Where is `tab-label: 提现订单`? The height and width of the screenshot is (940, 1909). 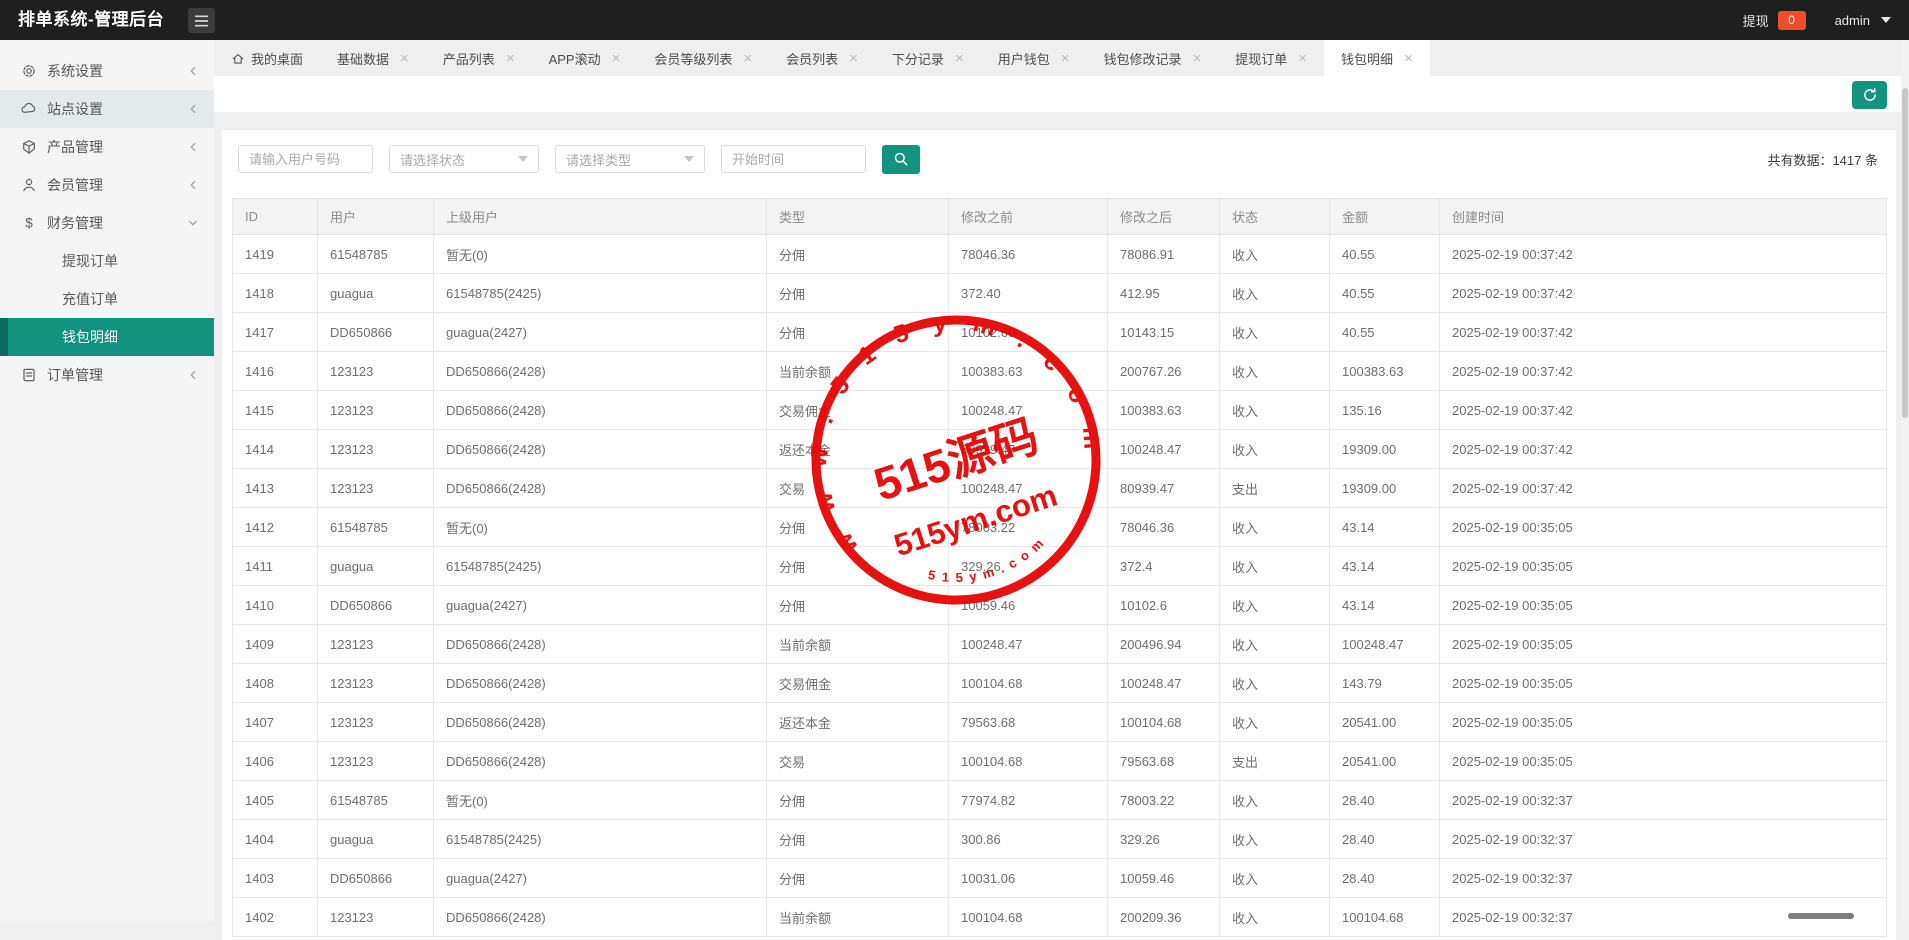 tab-label: 提现订单 is located at coordinates (1261, 59).